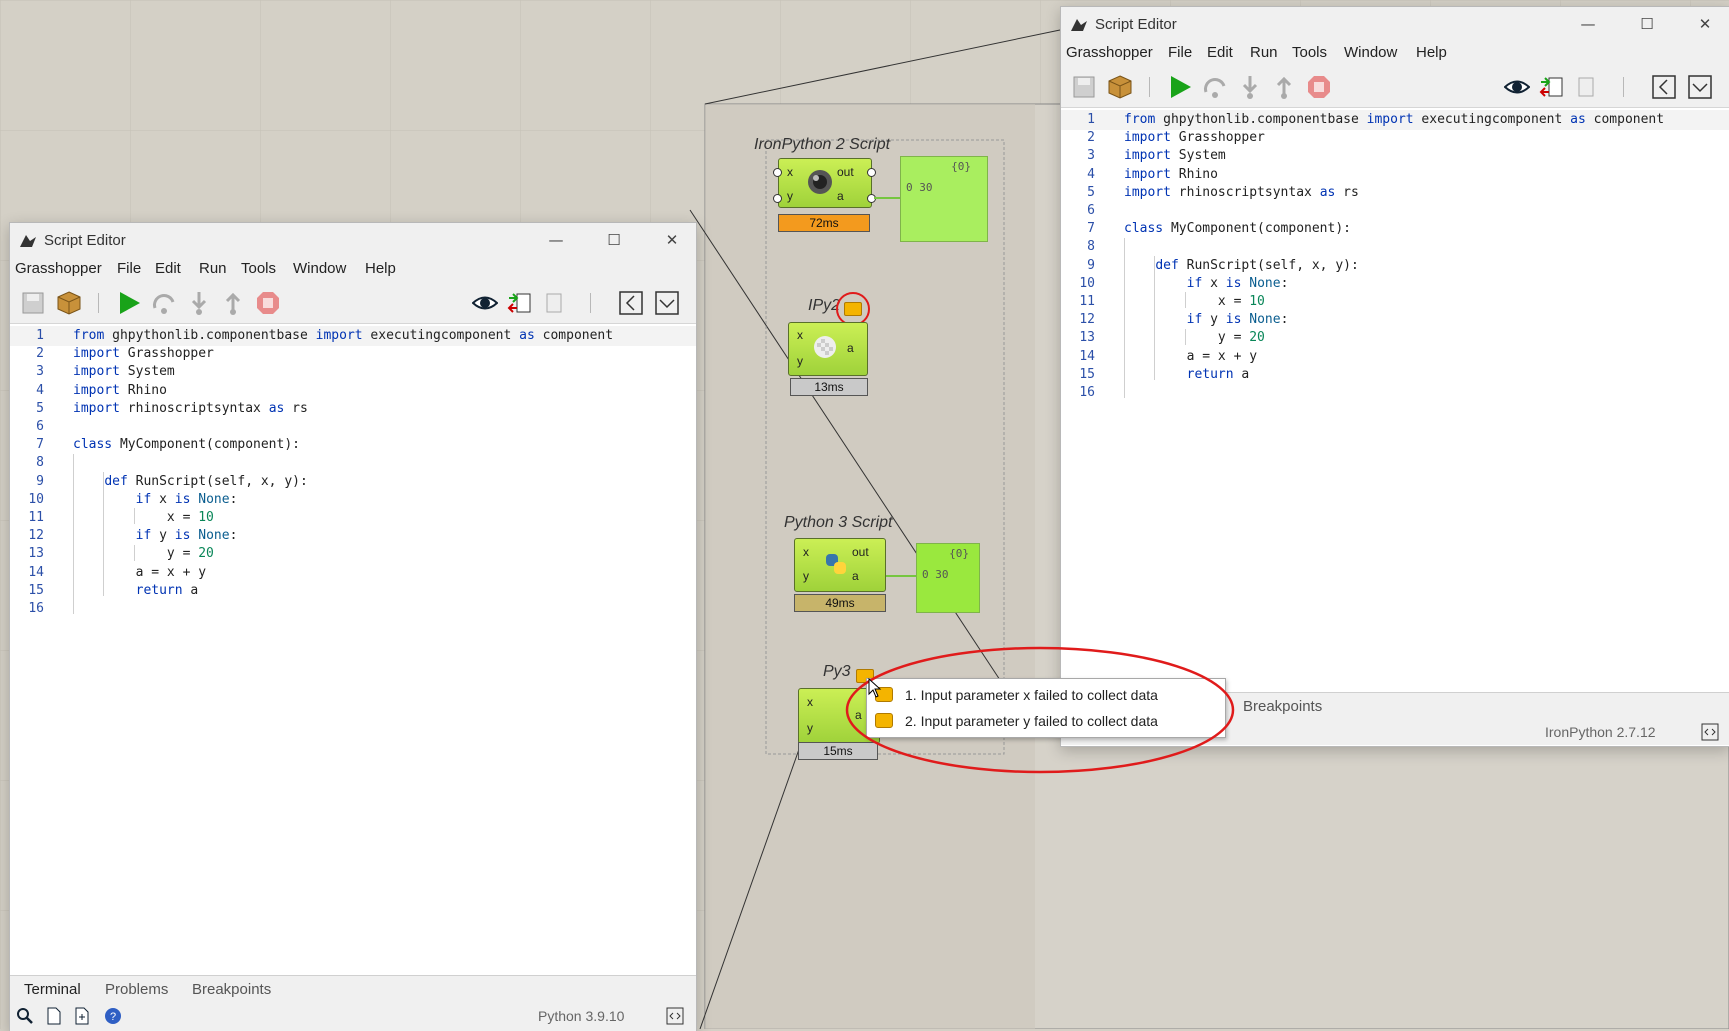 Image resolution: width=1729 pixels, height=1031 pixels. Describe the element at coordinates (353, 372) in the screenshot. I see `code-line: 3 import System` at that location.